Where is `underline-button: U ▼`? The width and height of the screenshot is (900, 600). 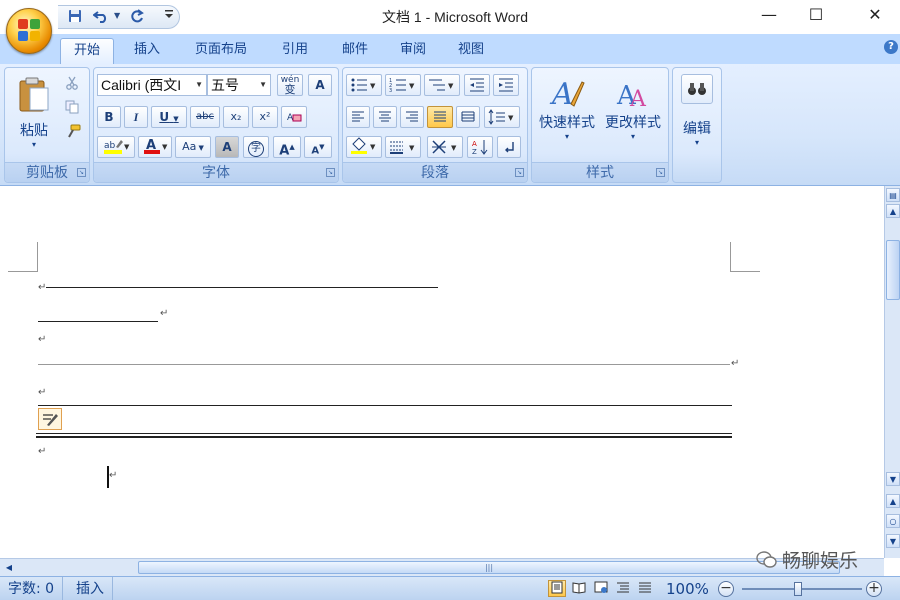
underline-button: U ▼ is located at coordinates (169, 117).